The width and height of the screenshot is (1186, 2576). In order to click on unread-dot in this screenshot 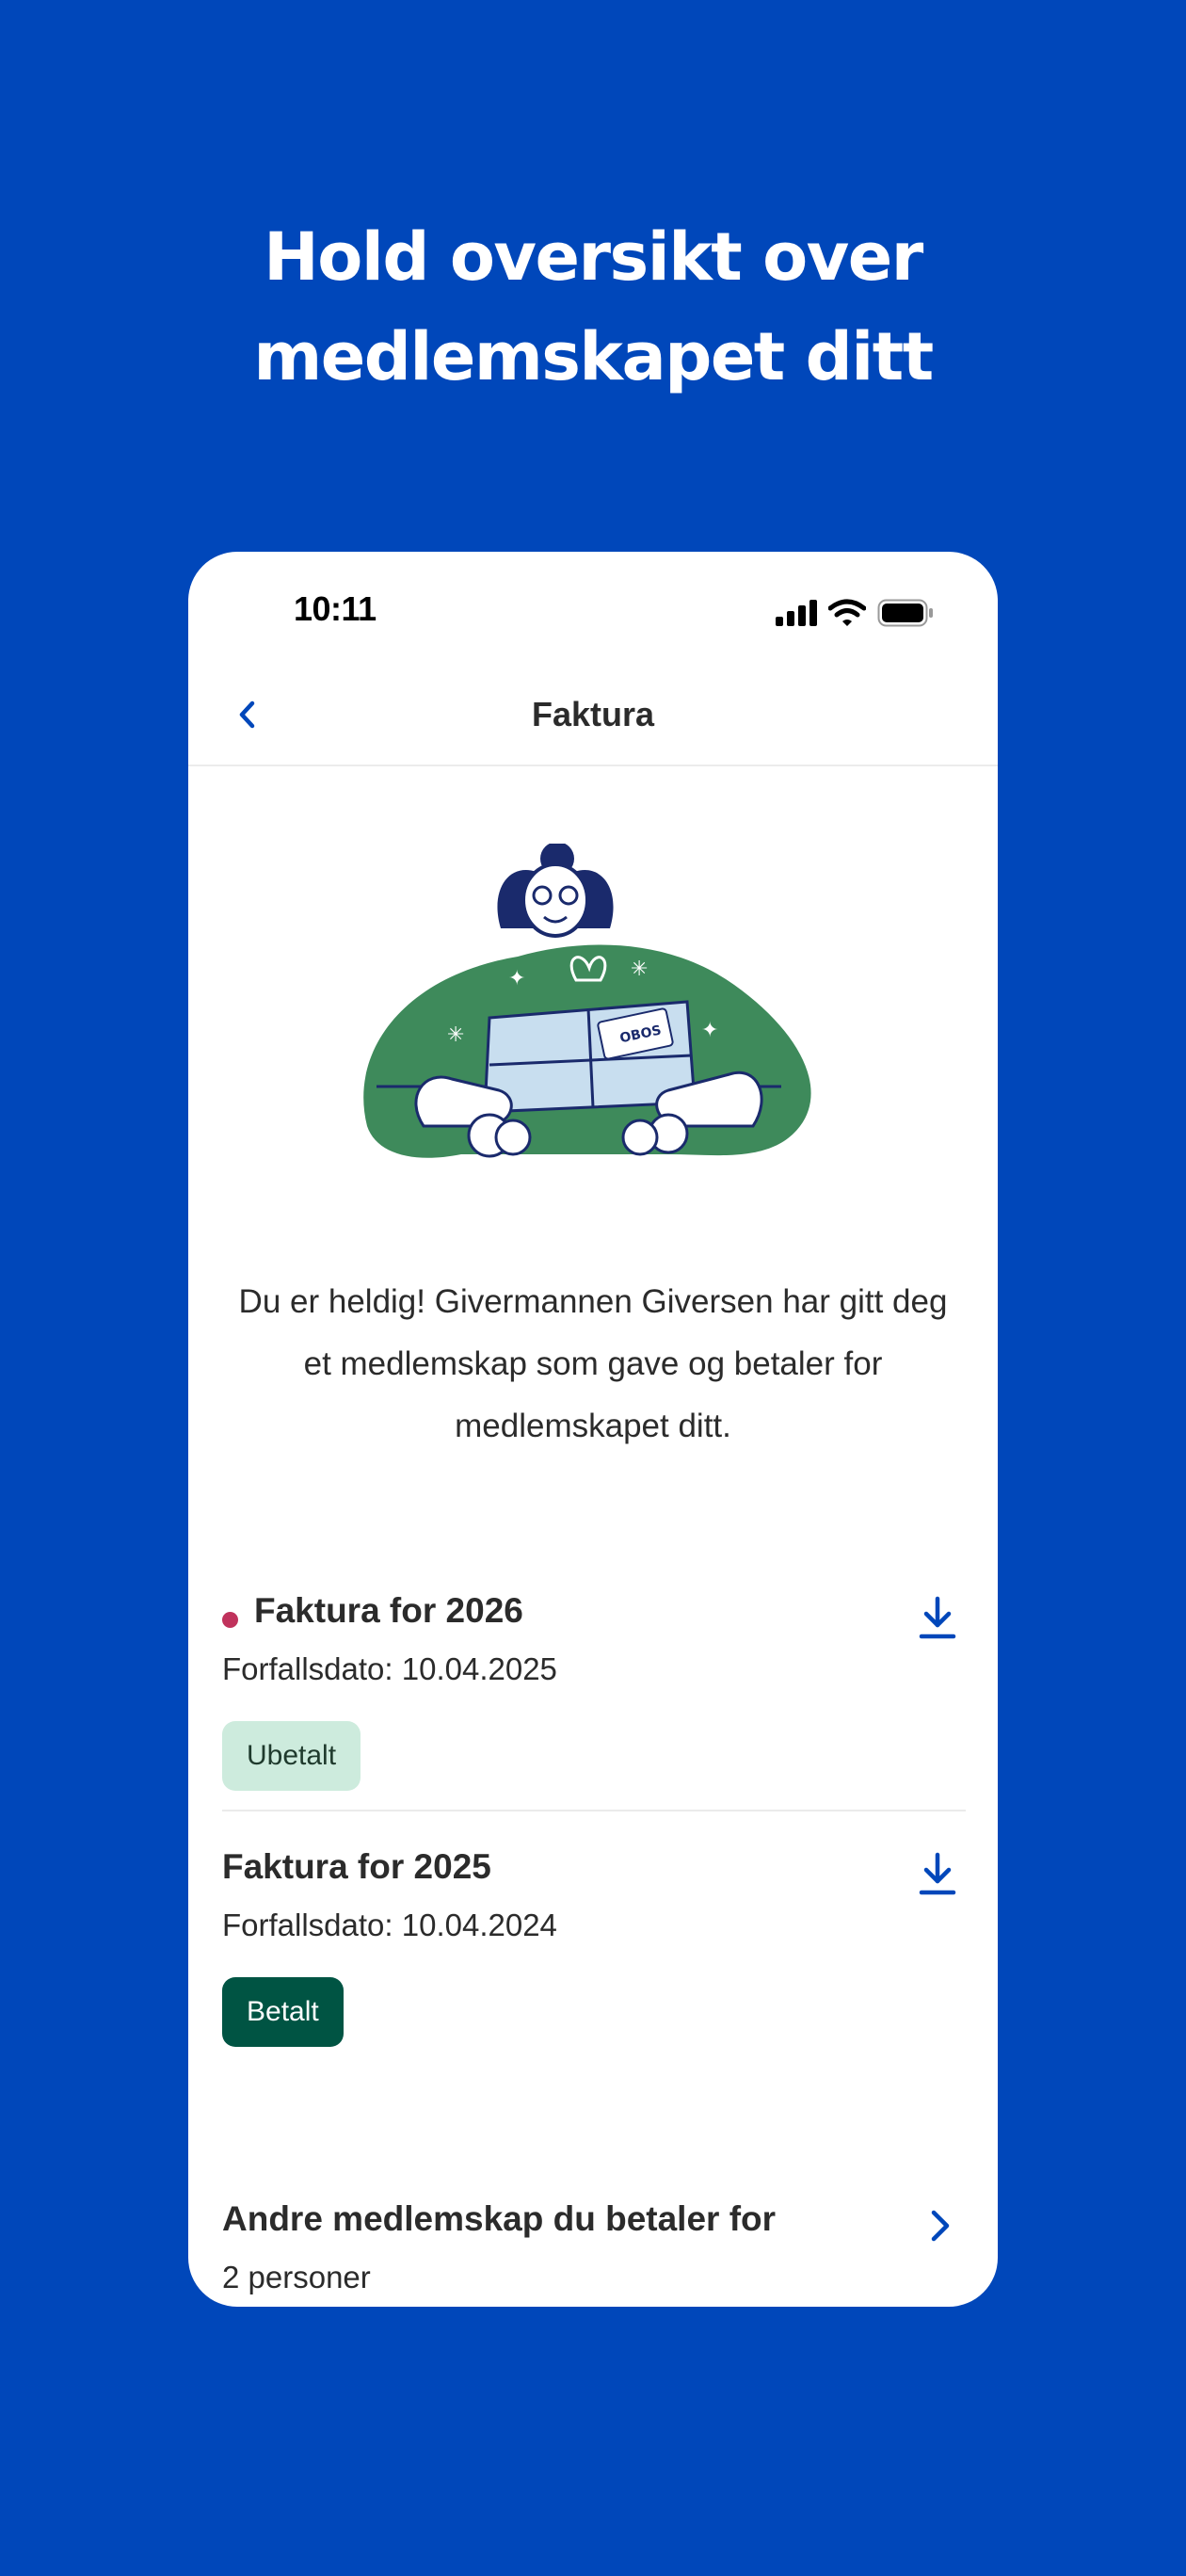, I will do `click(230, 1620)`.